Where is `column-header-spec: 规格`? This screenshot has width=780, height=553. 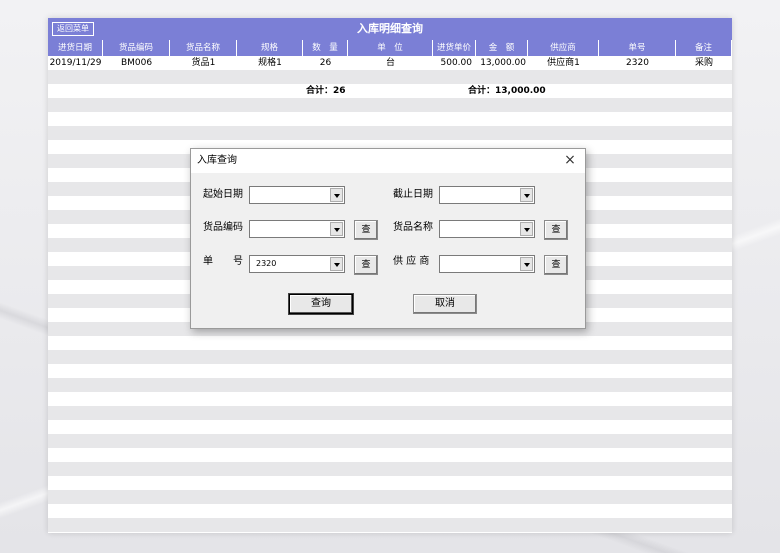
column-header-spec: 规格 is located at coordinates (270, 48).